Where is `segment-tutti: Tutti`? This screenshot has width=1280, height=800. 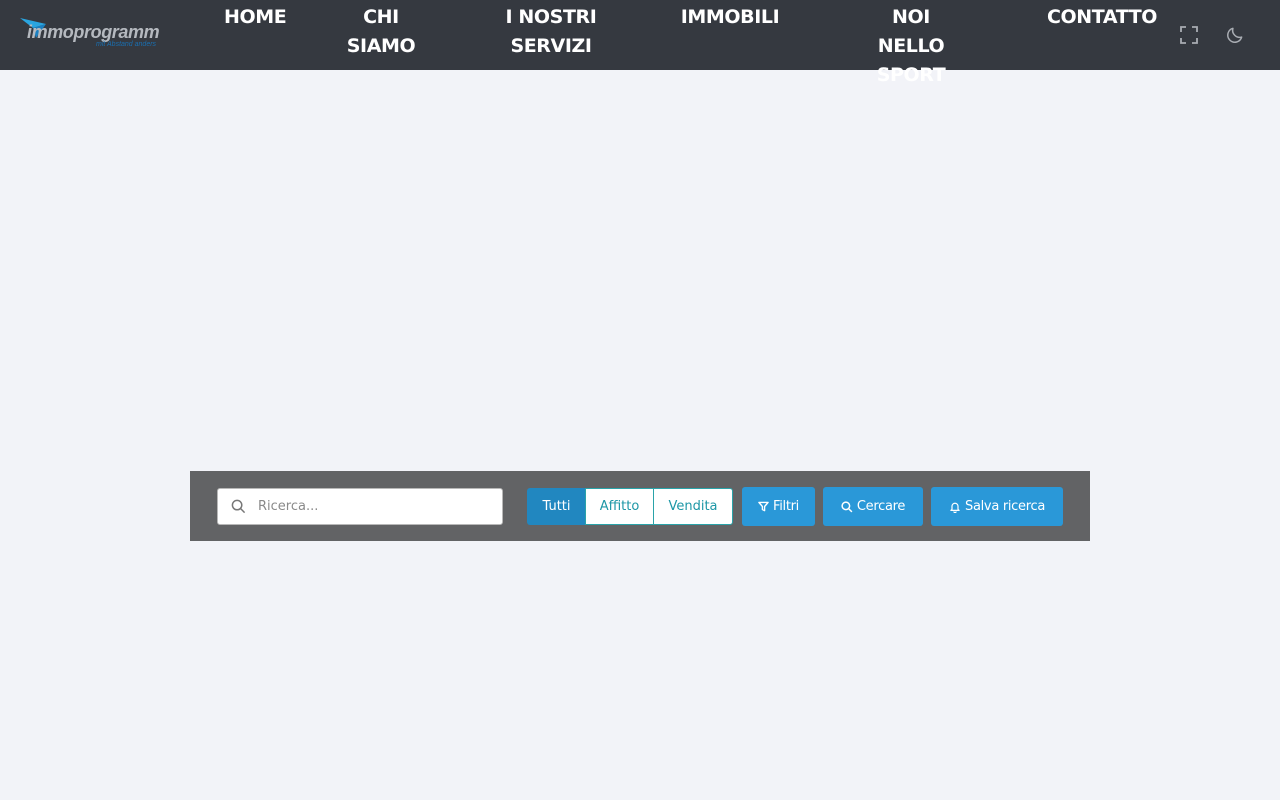 segment-tutti: Tutti is located at coordinates (556, 506).